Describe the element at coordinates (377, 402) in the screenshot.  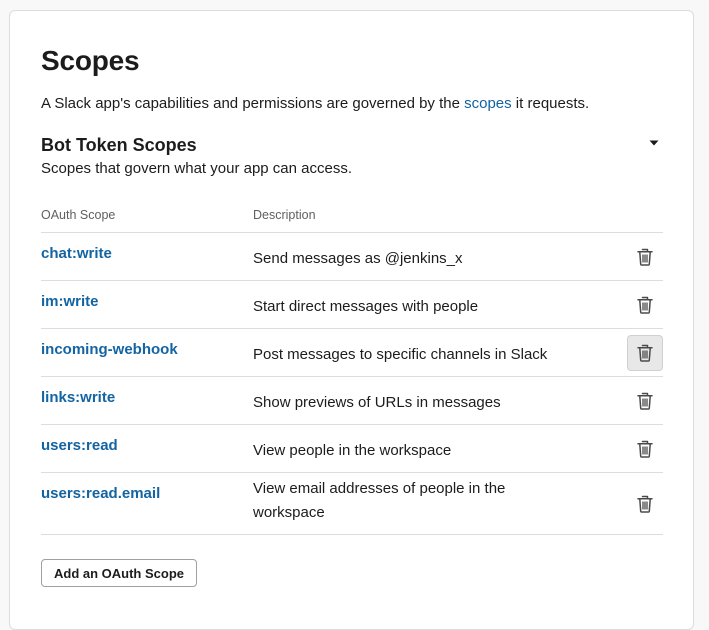
I see `scope-description: Show previews of URLs in messages` at that location.